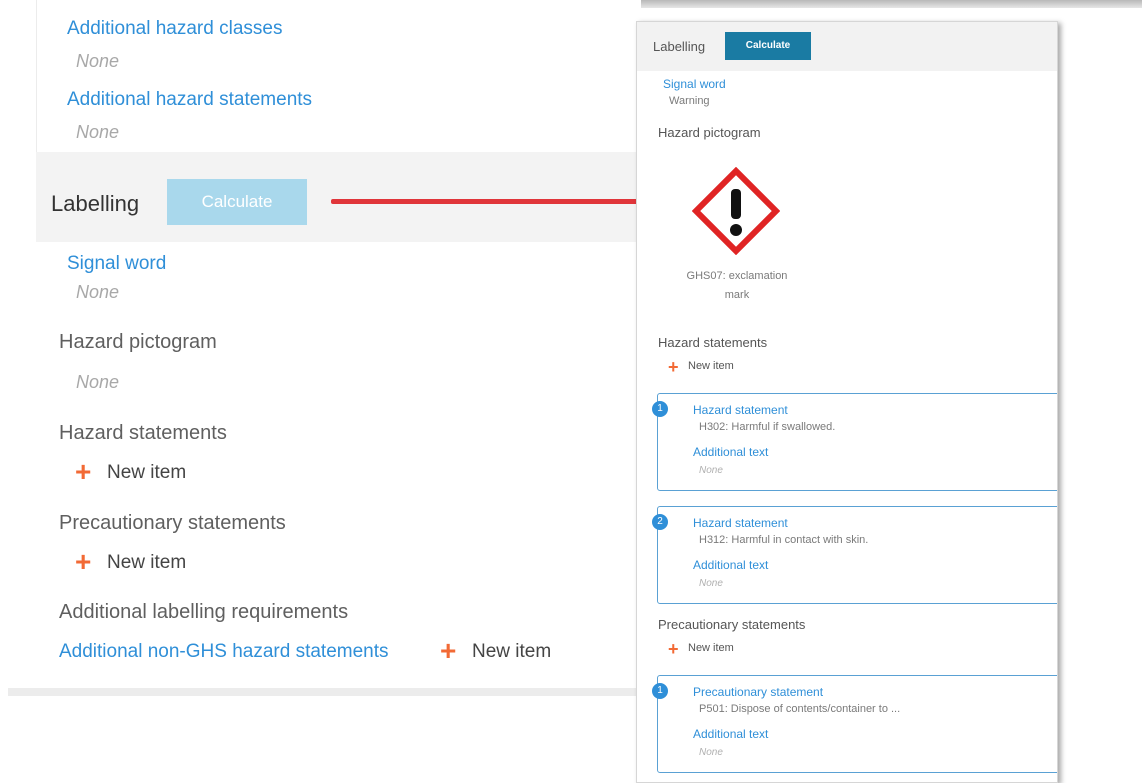 This screenshot has height=783, width=1142. Describe the element at coordinates (224, 652) in the screenshot. I see `additional-non-ghs-label: Additional non-GHS hazard statements` at that location.